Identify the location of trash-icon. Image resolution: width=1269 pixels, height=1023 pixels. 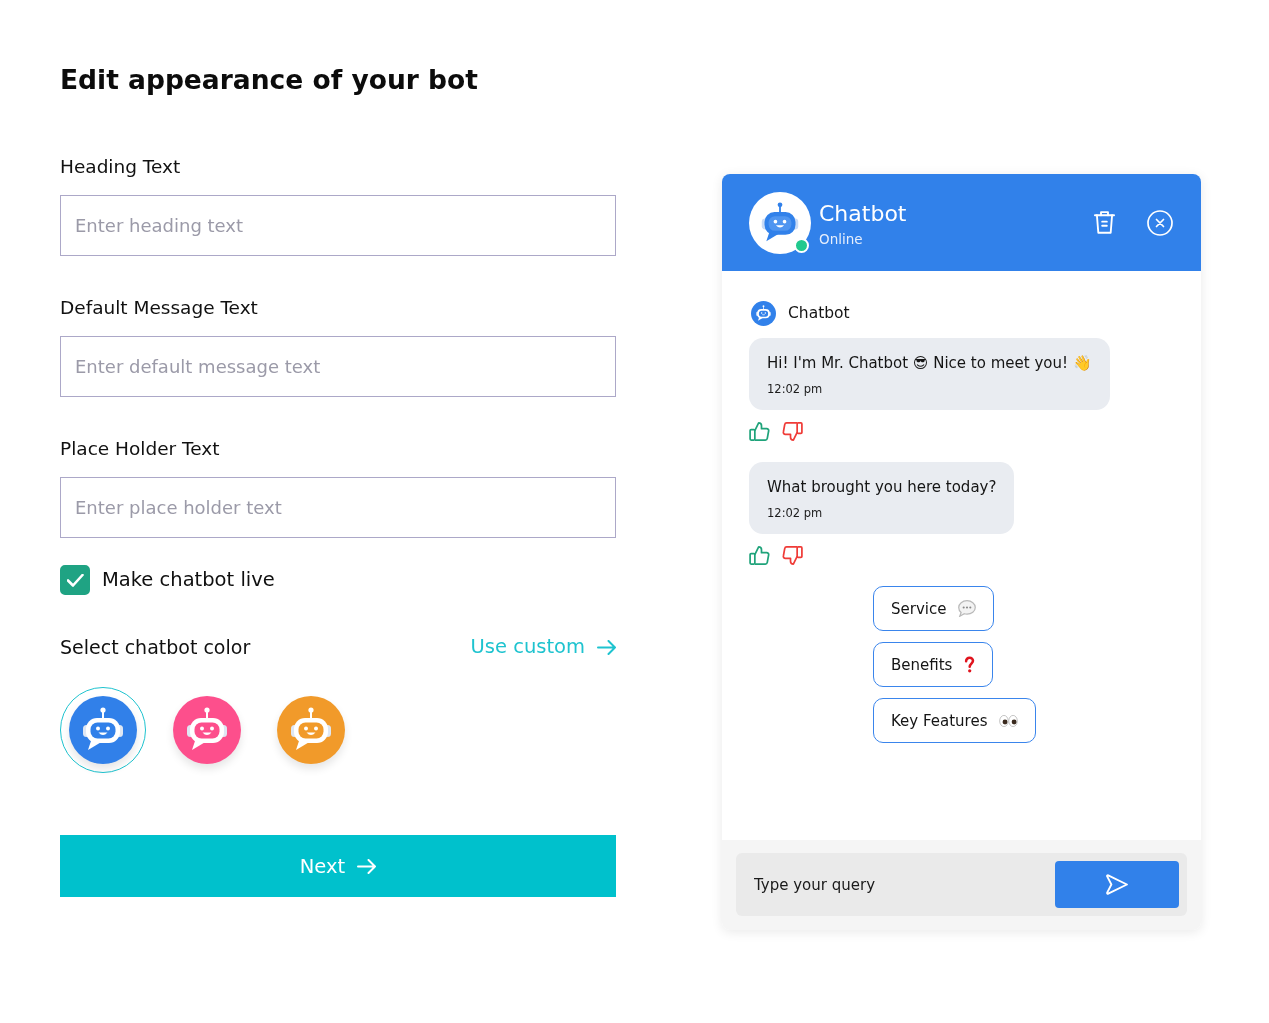
(1104, 222).